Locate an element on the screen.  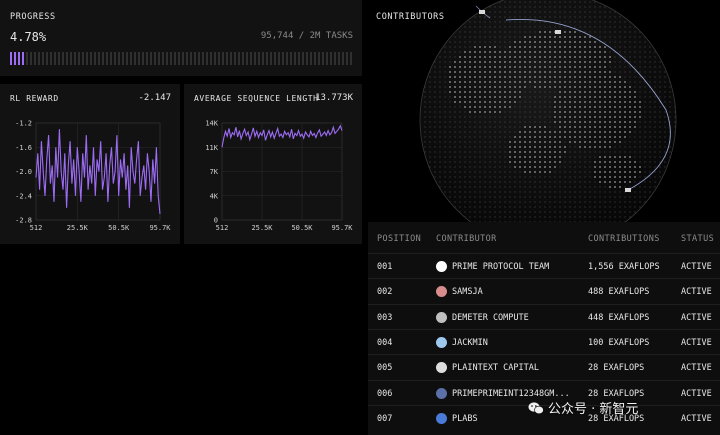
row-contributor: PRIME PROTOCOL TEAM is located at coordinates (500, 267).